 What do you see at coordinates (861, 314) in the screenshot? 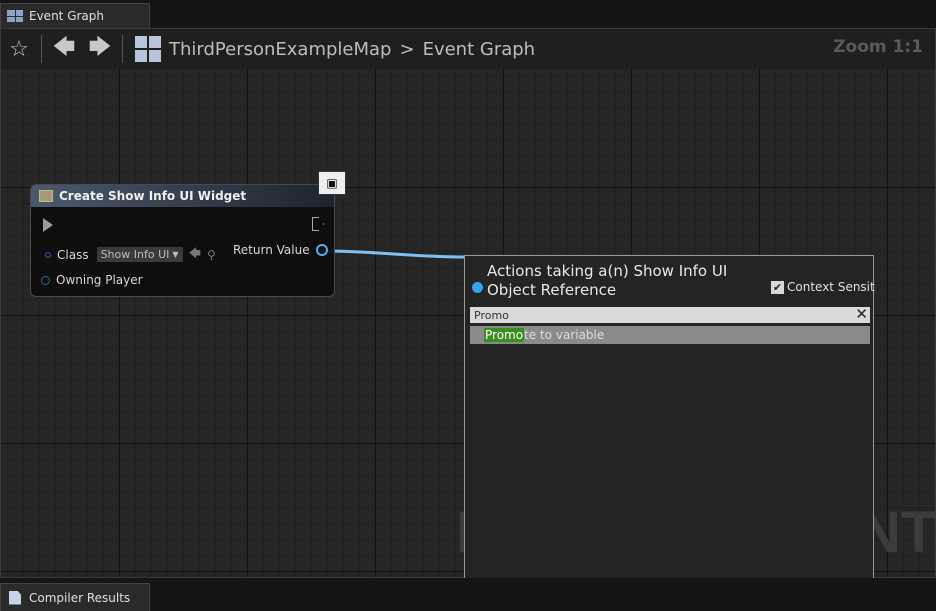
I see `clear-search-icon: ✕` at bounding box center [861, 314].